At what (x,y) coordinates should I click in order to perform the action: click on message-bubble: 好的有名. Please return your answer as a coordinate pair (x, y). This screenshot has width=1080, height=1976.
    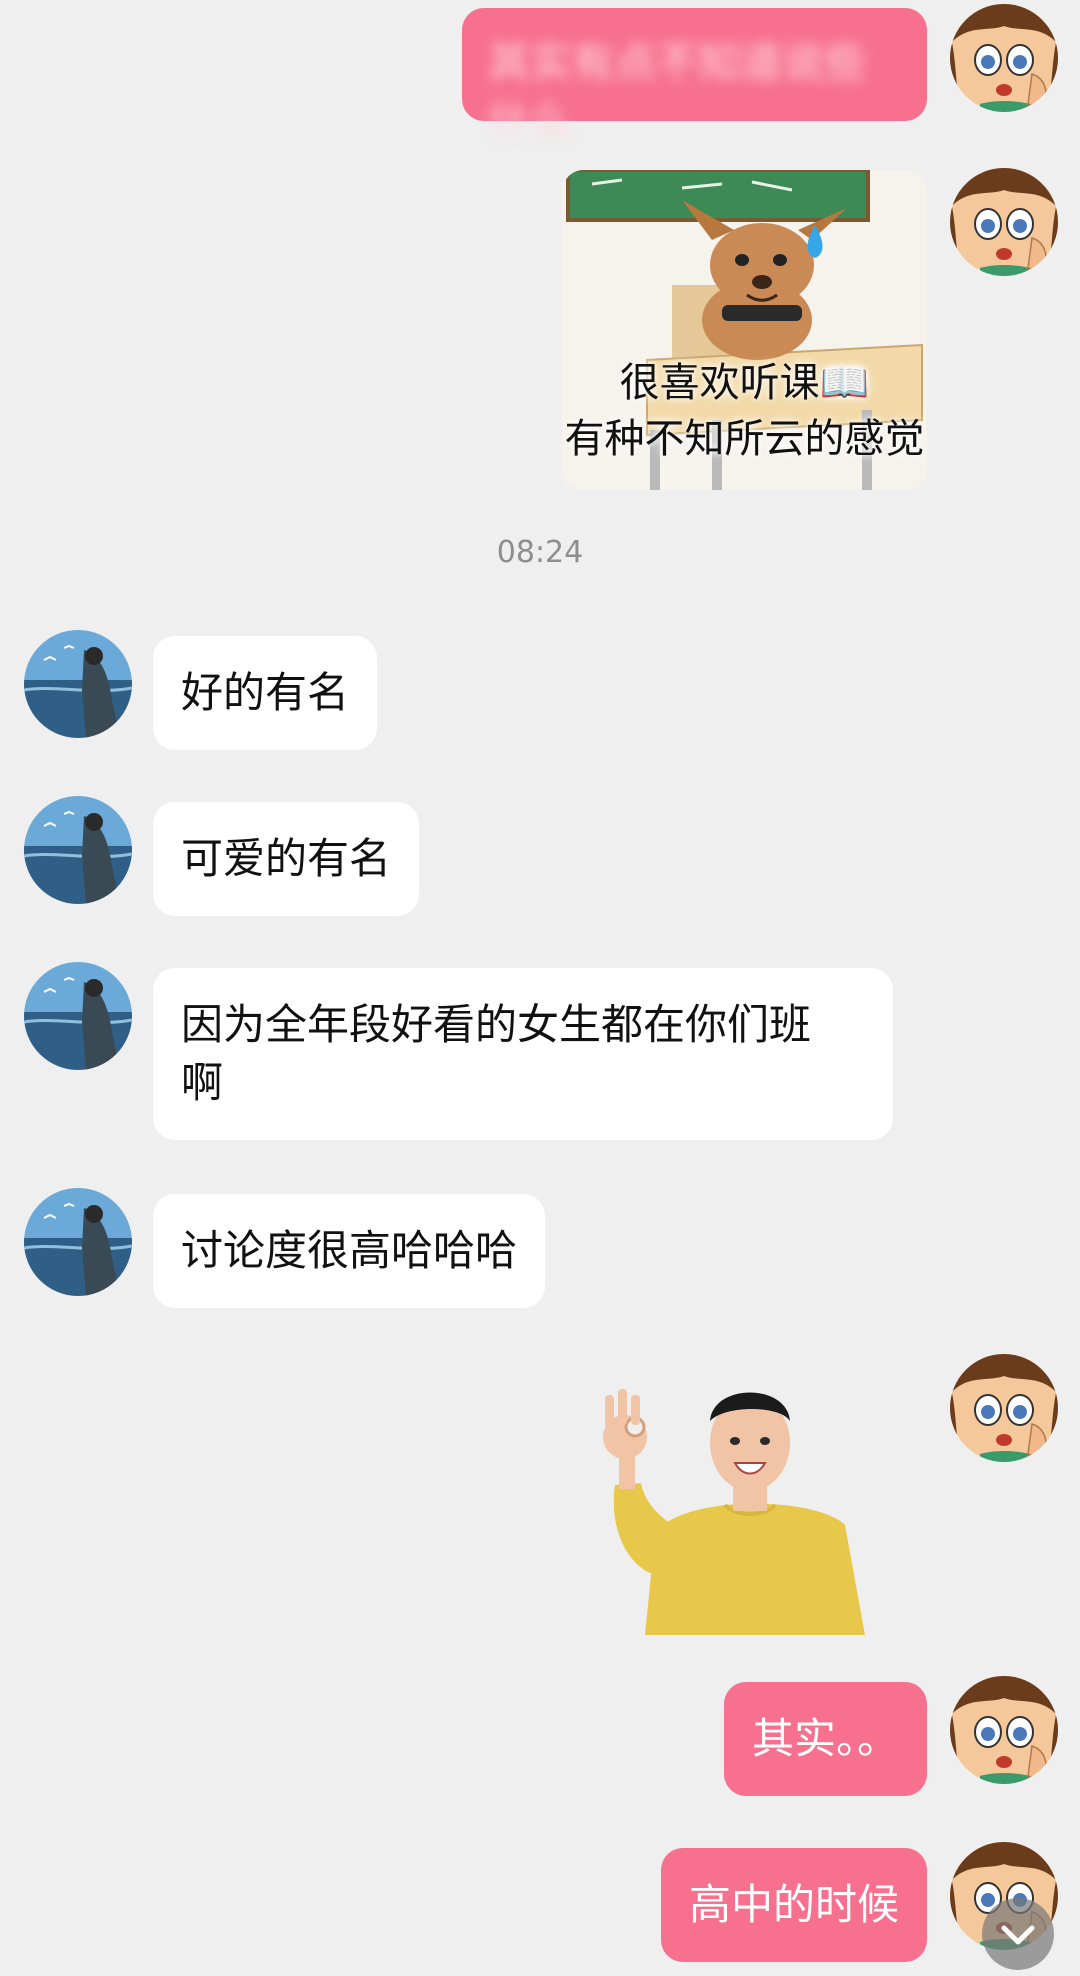
    Looking at the image, I should click on (265, 693).